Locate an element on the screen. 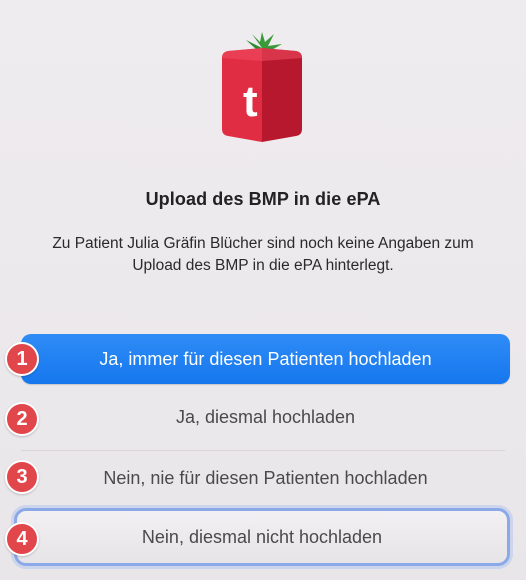 This screenshot has width=526, height=580. never-upload-label: Nein, nie für diesen Patienten hochladen is located at coordinates (265, 477).